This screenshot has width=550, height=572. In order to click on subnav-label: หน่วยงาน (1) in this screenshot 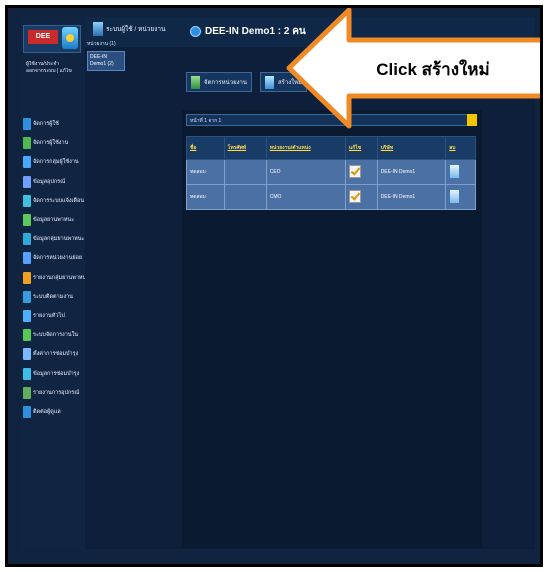, I will do `click(101, 44)`.